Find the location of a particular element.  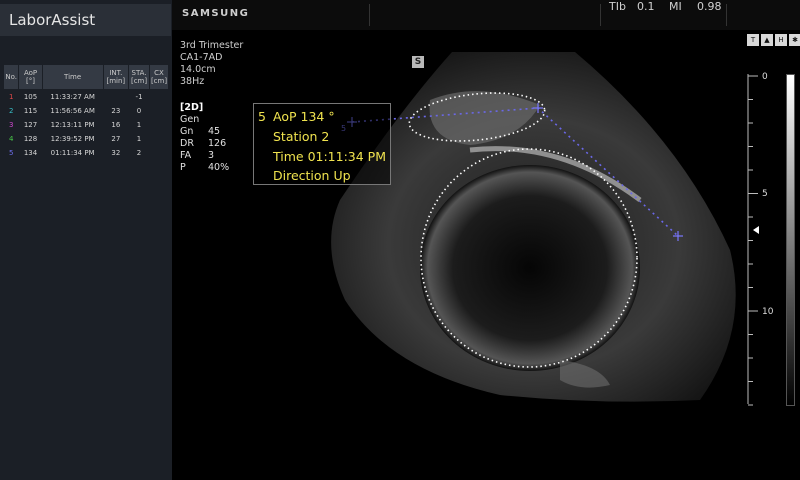

param-row: FA 3 is located at coordinates (197, 155).